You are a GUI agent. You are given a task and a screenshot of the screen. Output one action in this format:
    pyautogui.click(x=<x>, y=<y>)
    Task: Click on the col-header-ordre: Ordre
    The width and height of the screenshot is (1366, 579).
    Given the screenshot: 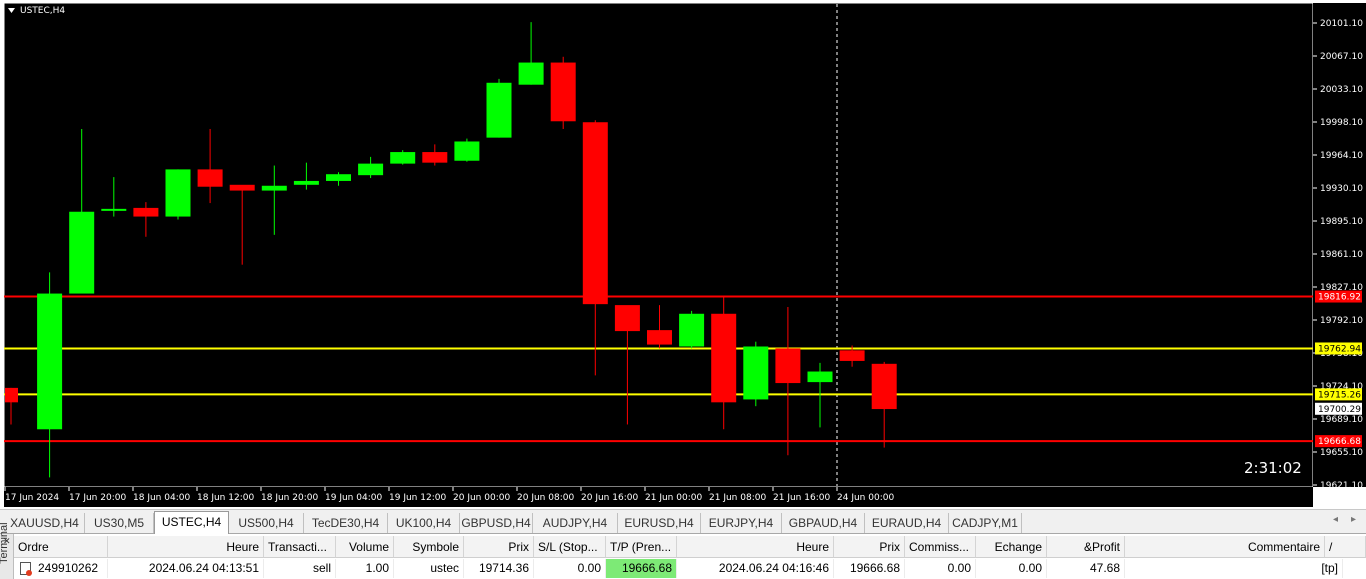 What is the action you would take?
    pyautogui.click(x=61, y=547)
    